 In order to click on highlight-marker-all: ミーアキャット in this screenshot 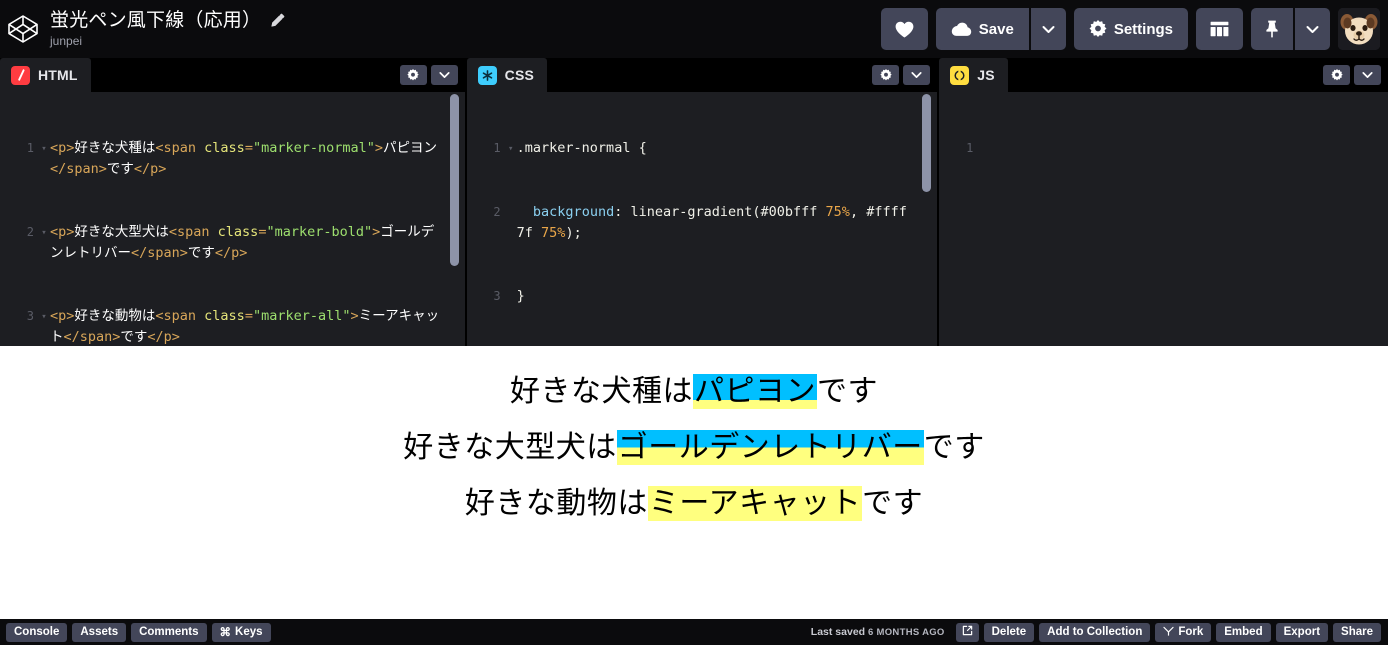, I will do `click(755, 503)`.